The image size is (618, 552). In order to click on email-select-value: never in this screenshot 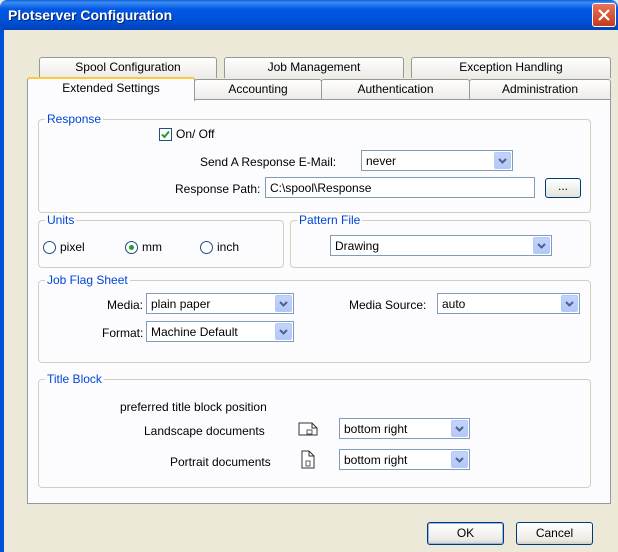, I will do `click(381, 161)`.